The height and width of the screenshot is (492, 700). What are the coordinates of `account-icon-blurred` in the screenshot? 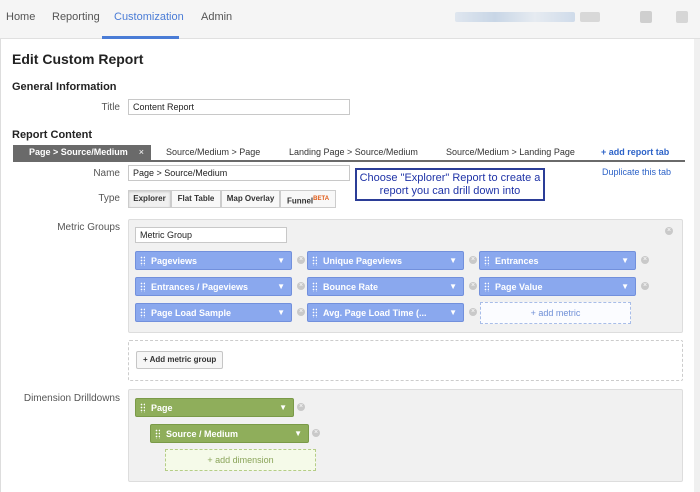 It's located at (590, 17).